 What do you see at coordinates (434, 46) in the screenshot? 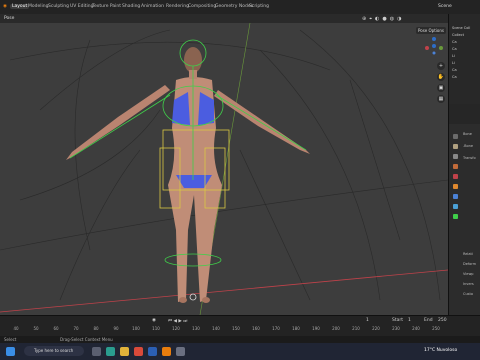
I see `navigation-gizmo` at bounding box center [434, 46].